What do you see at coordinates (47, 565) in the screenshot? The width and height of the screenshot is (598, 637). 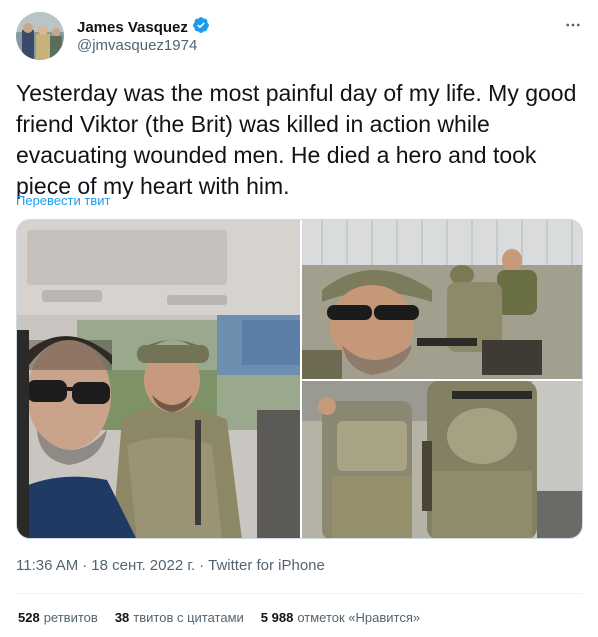 I see `tweet-time: 11:36 AM` at bounding box center [47, 565].